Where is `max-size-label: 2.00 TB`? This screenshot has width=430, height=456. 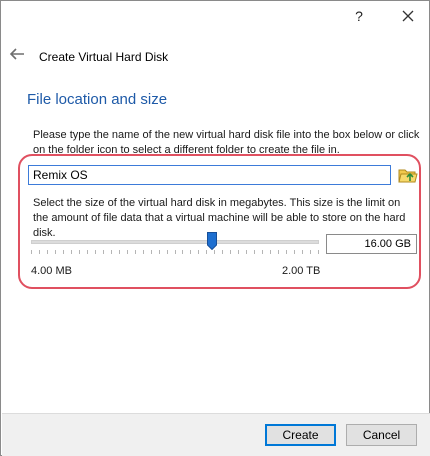 max-size-label: 2.00 TB is located at coordinates (301, 271).